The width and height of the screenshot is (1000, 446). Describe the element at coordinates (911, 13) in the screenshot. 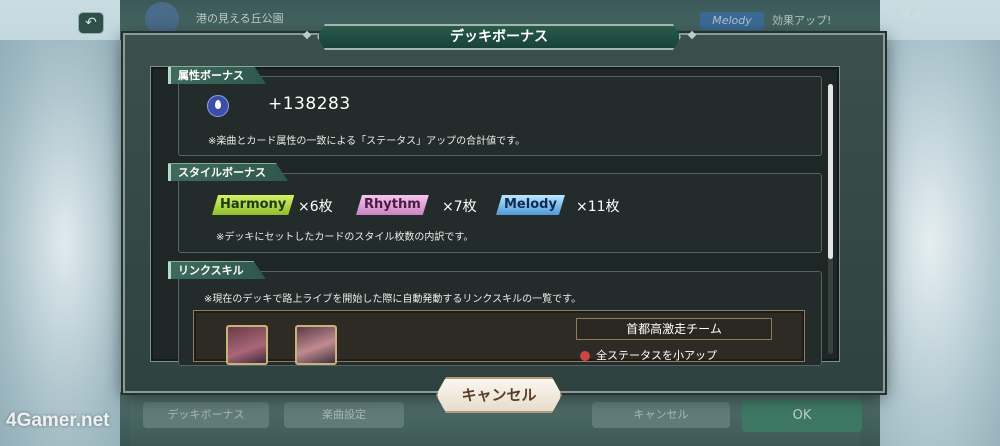

I see `top-right-icons: ◀ ◆` at that location.